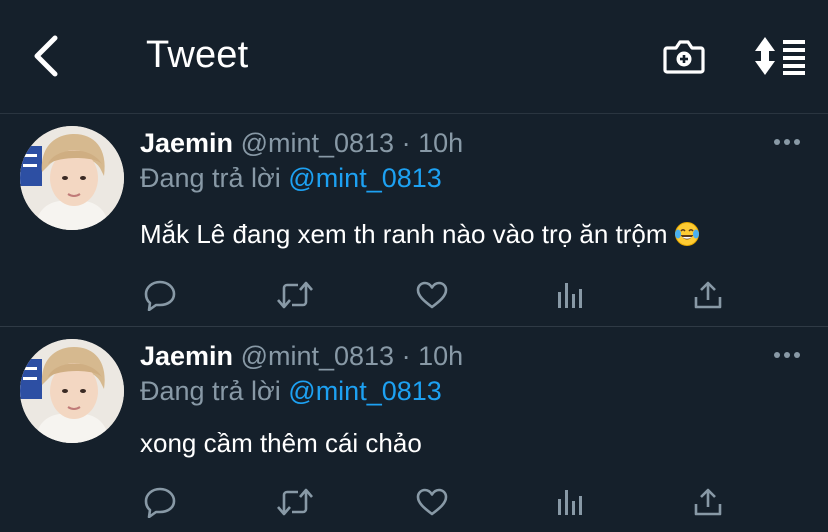 This screenshot has height=532, width=828. I want to click on back-button, so click(46, 56).